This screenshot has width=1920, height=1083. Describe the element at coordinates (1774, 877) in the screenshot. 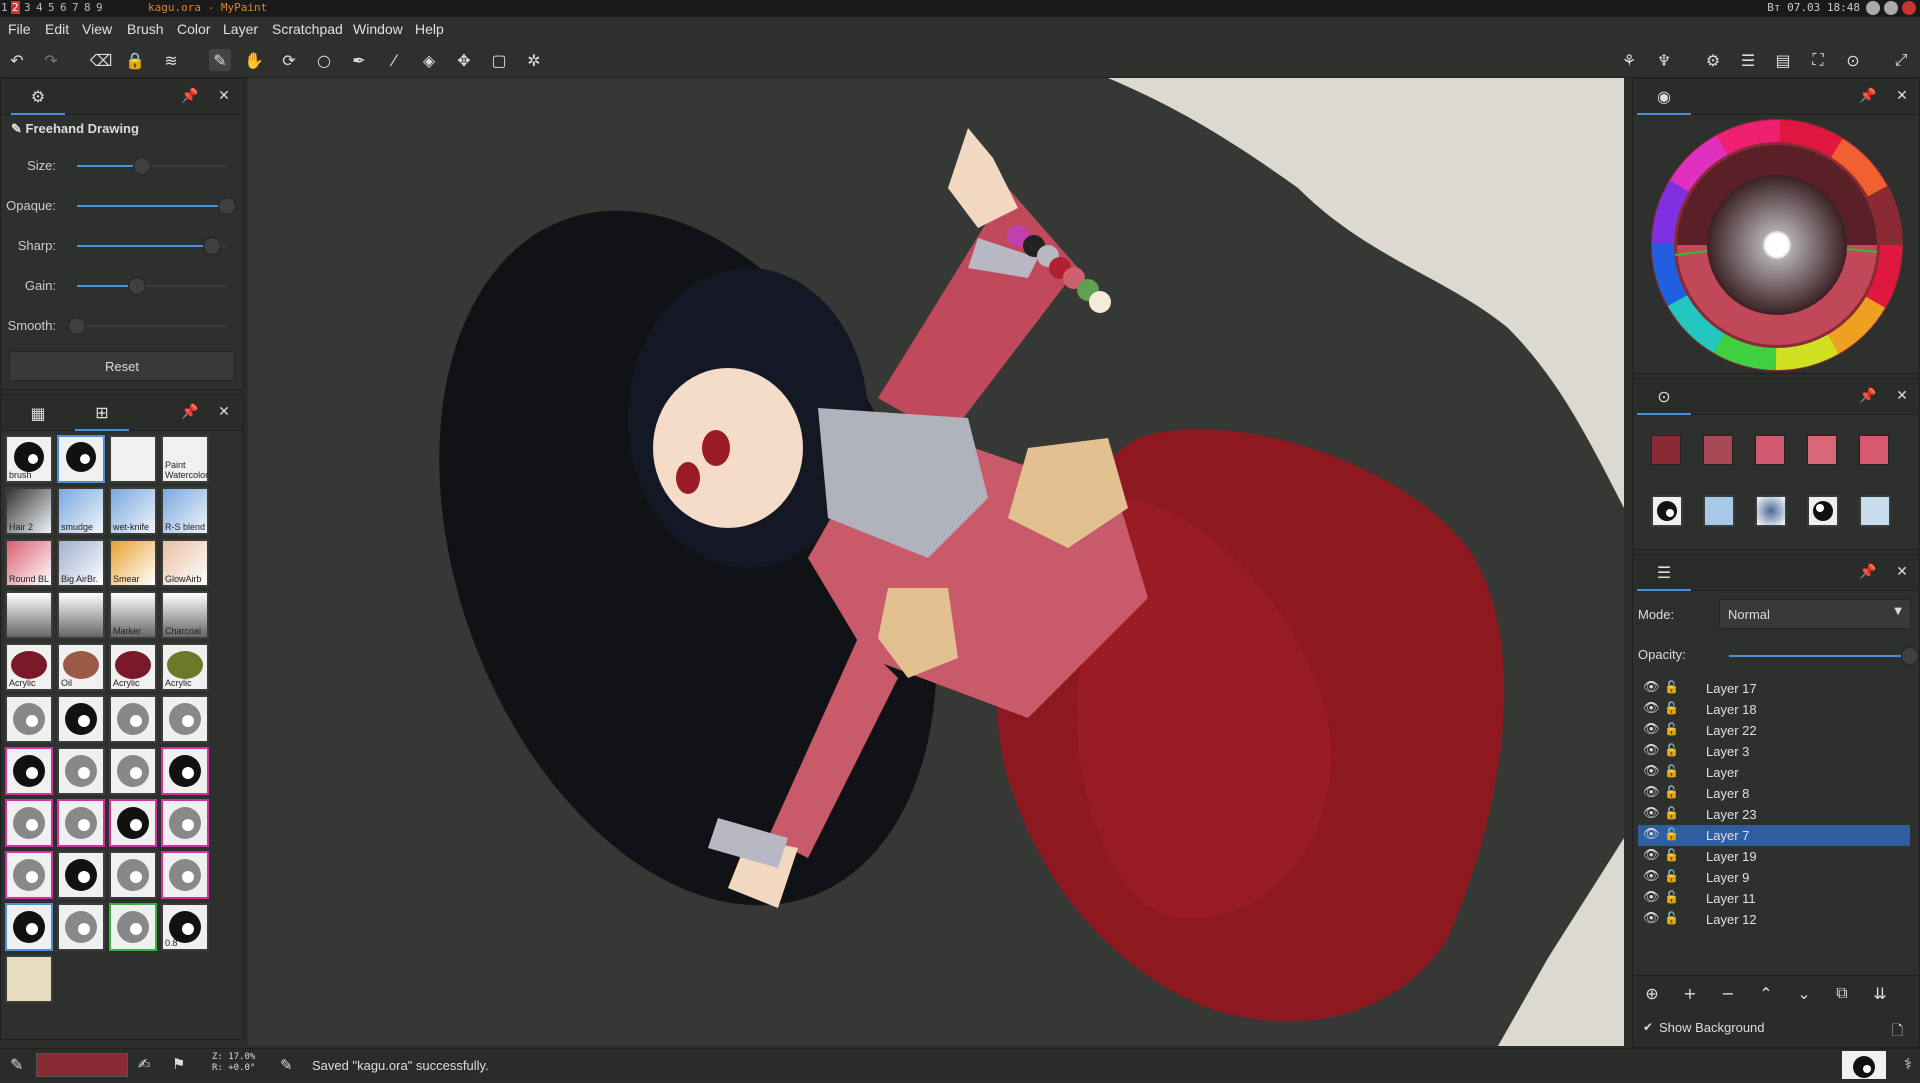

I see `layer-row: 👁 🔓 Layer 9` at that location.